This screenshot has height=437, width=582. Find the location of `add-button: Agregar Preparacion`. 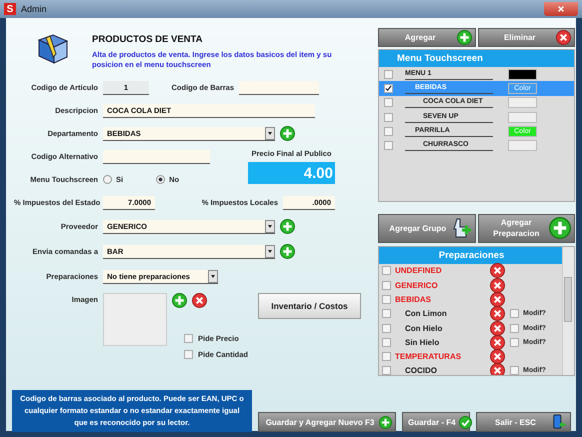

add-button: Agregar Preparacion is located at coordinates (526, 228).